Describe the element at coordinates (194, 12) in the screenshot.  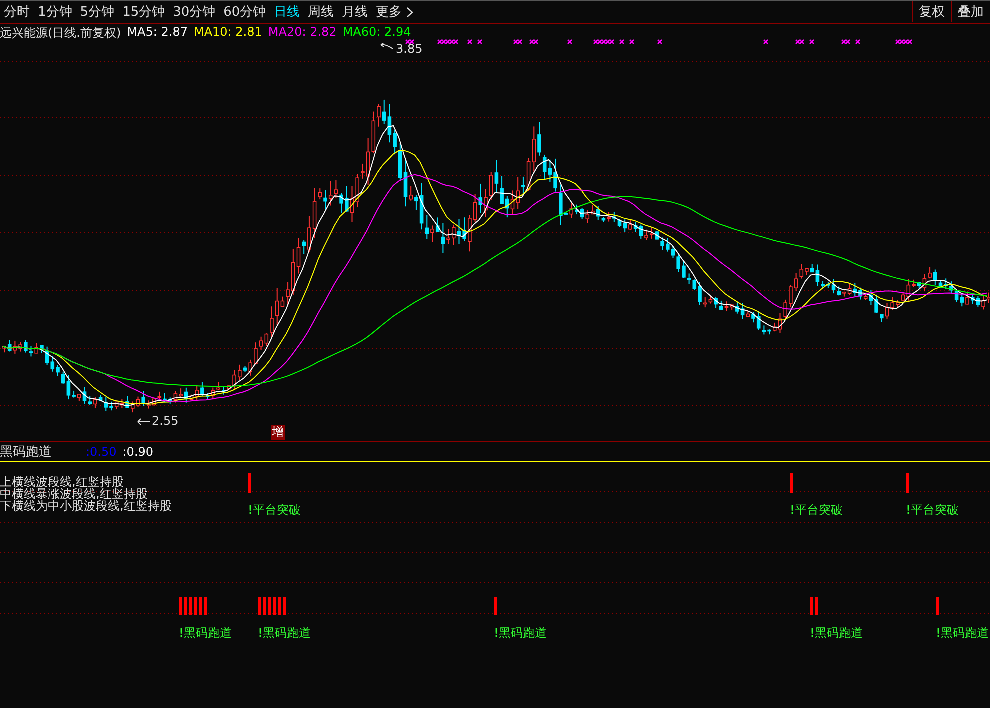
I see `period-tab: 30分钟` at that location.